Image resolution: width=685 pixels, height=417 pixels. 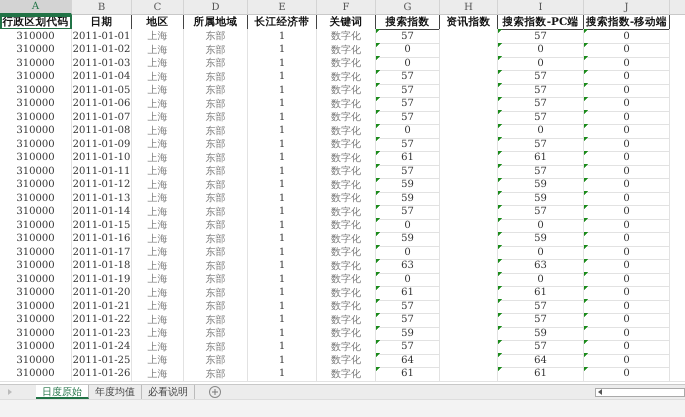 What do you see at coordinates (600, 392) in the screenshot?
I see `scroll-left-icon` at bounding box center [600, 392].